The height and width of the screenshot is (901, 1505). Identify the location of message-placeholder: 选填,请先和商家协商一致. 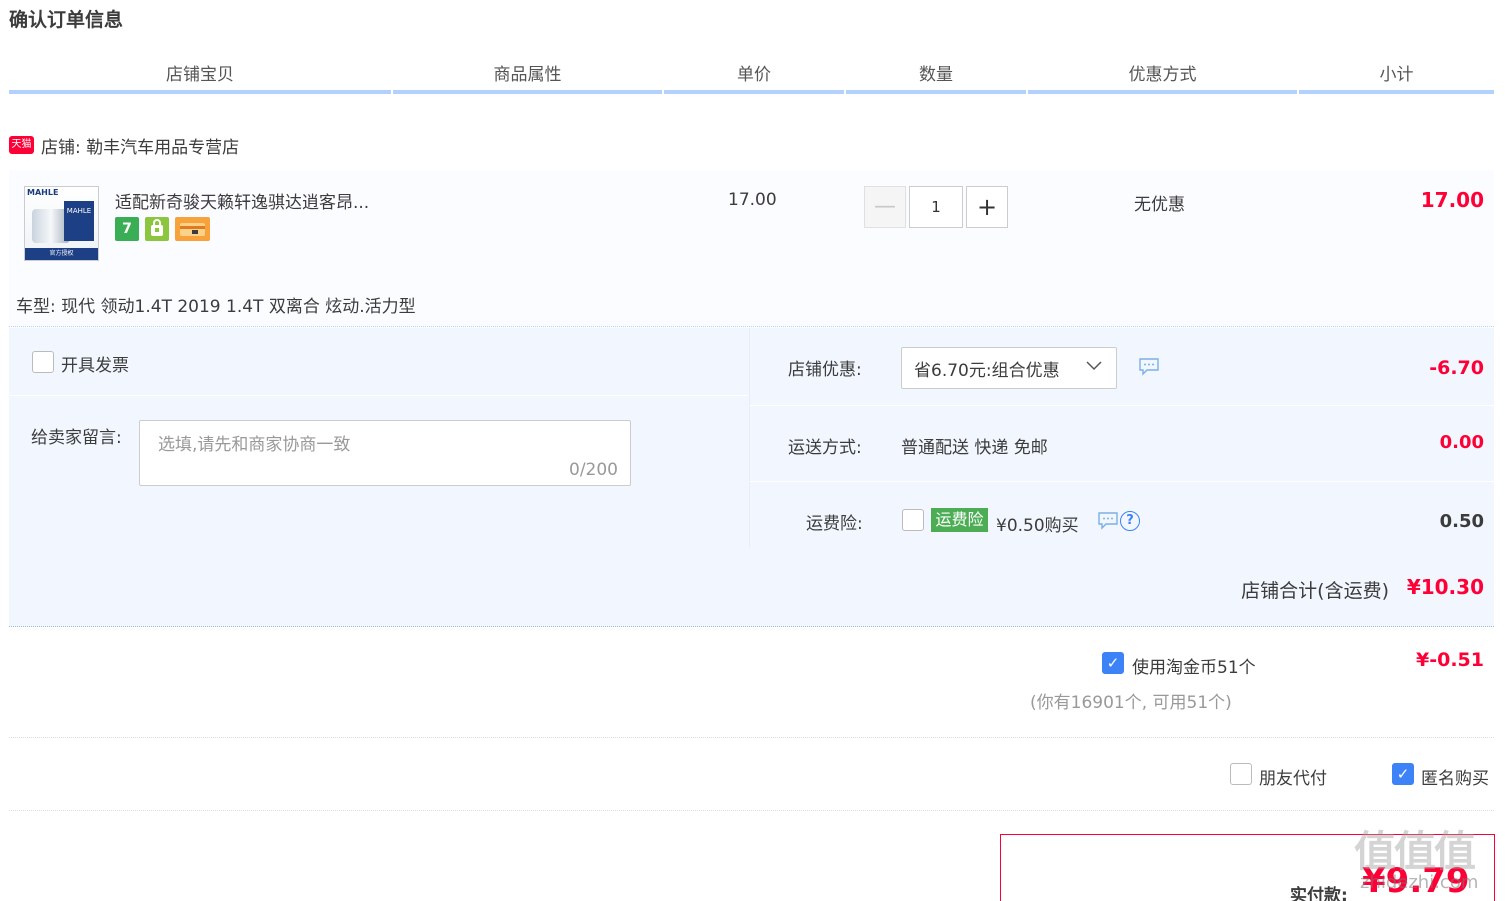
(254, 445).